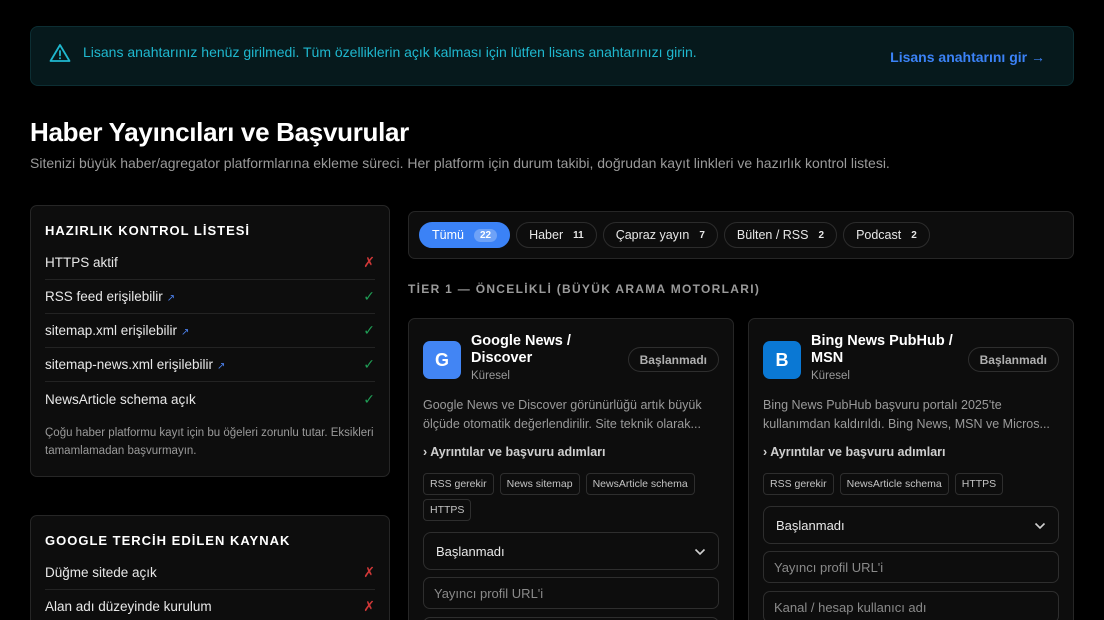  I want to click on filter-podcast: Podcast 2, so click(886, 235).